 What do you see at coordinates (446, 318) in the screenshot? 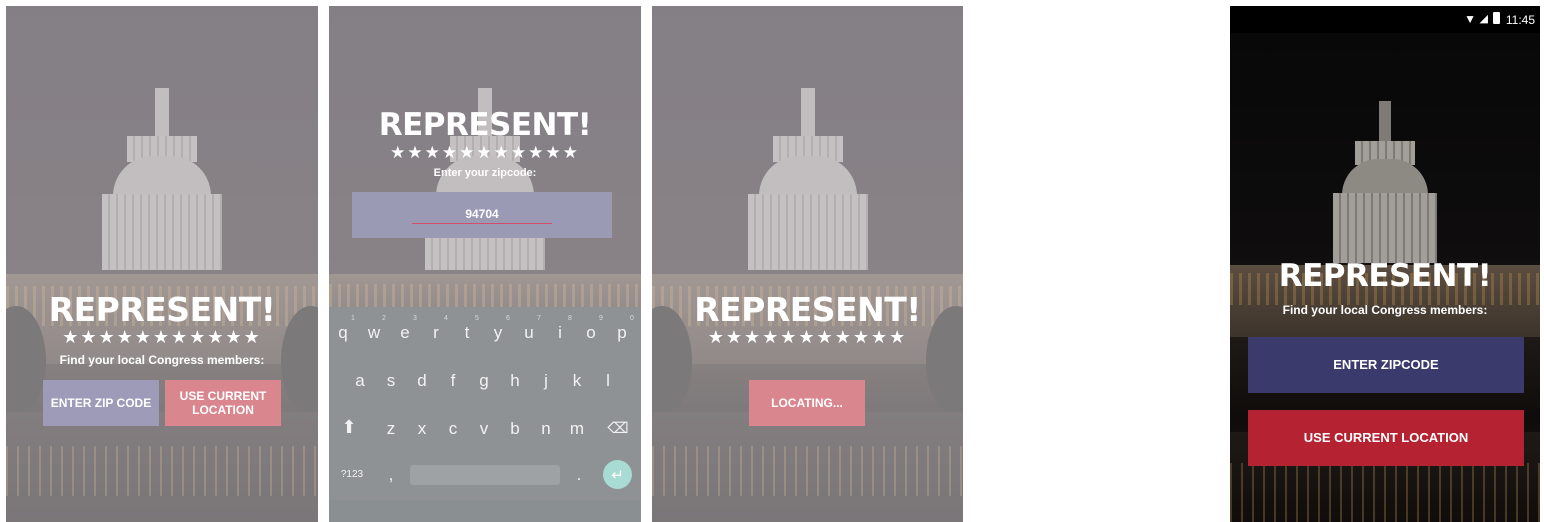
I see `key-hint: 4` at bounding box center [446, 318].